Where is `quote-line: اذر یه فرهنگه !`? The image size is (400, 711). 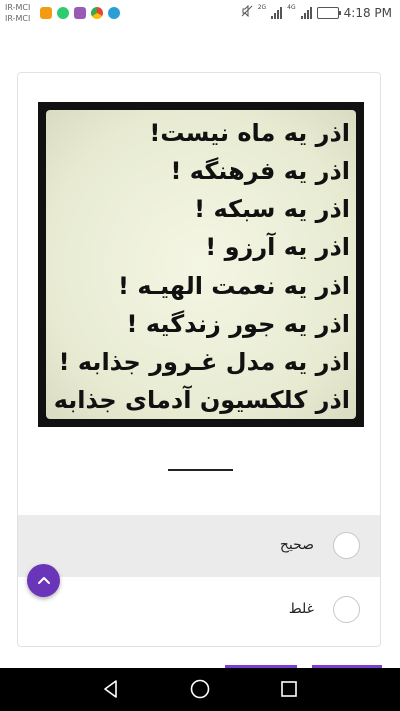 quote-line: اذر یه فرهنگه ! is located at coordinates (260, 171).